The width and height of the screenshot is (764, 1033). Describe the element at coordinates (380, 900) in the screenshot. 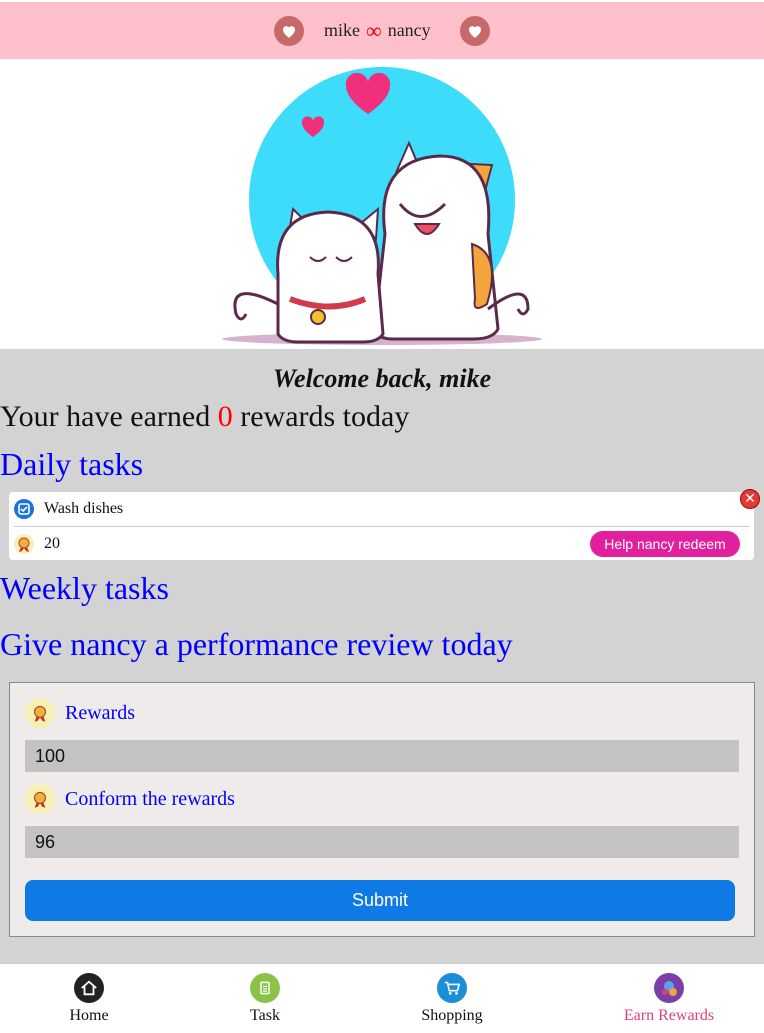

I see `submit-button: Submit` at that location.